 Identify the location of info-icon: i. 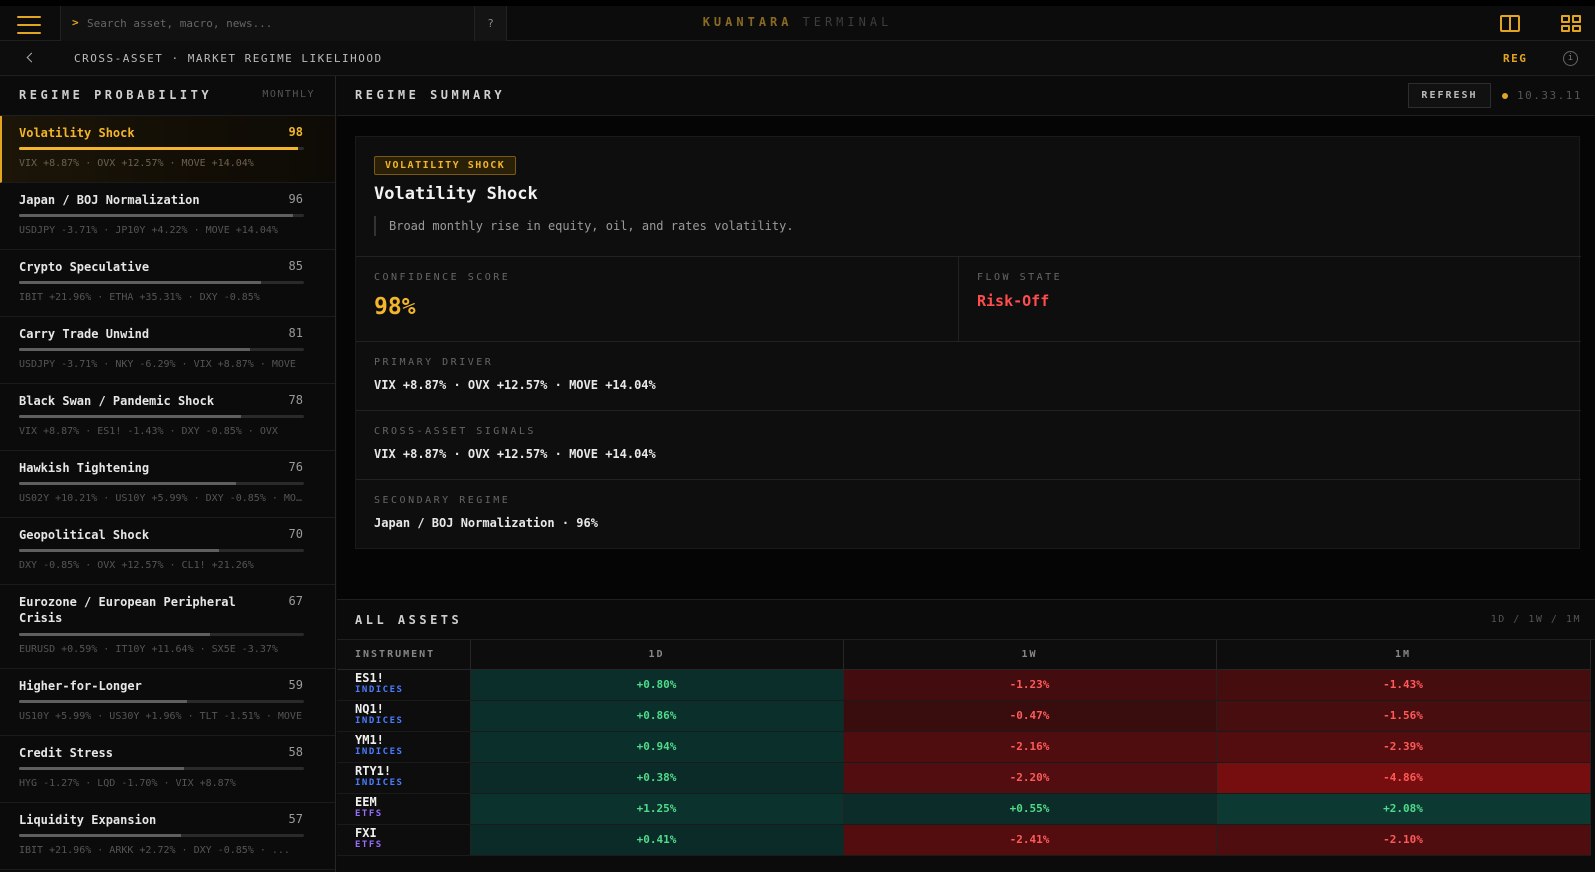
(1570, 58).